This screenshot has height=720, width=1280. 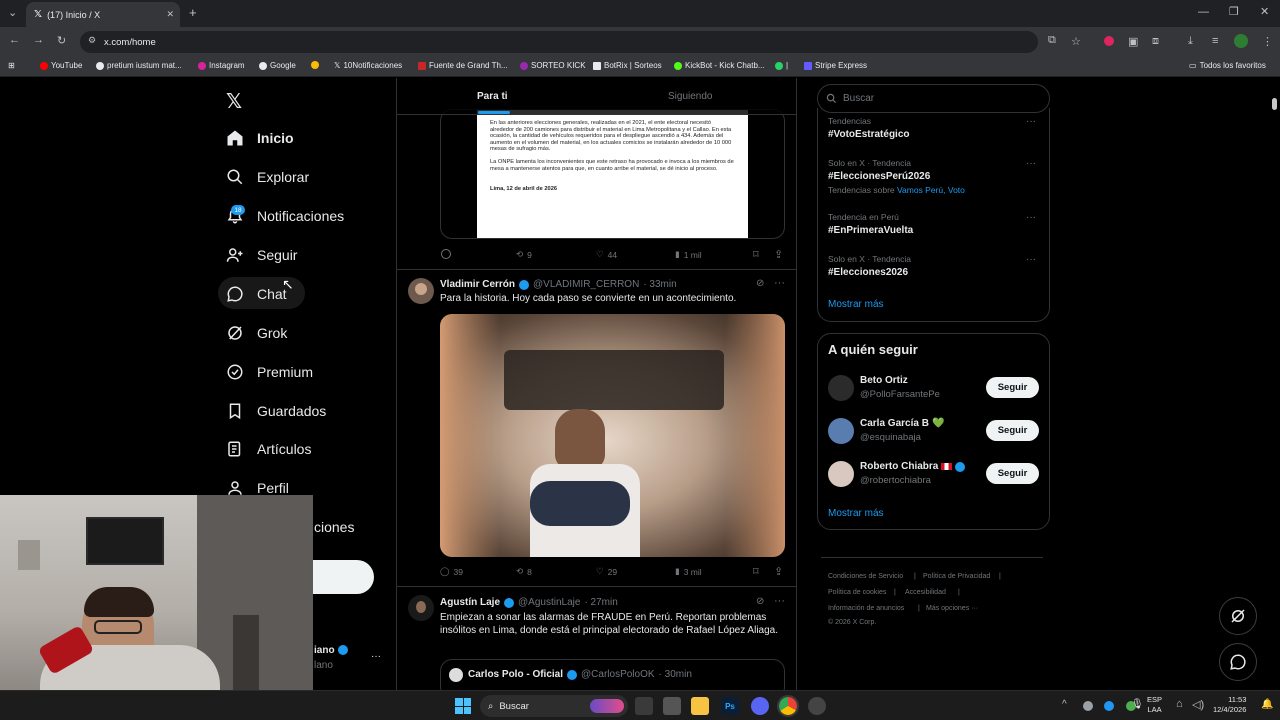 What do you see at coordinates (1238, 662) in the screenshot?
I see `chat-float-button` at bounding box center [1238, 662].